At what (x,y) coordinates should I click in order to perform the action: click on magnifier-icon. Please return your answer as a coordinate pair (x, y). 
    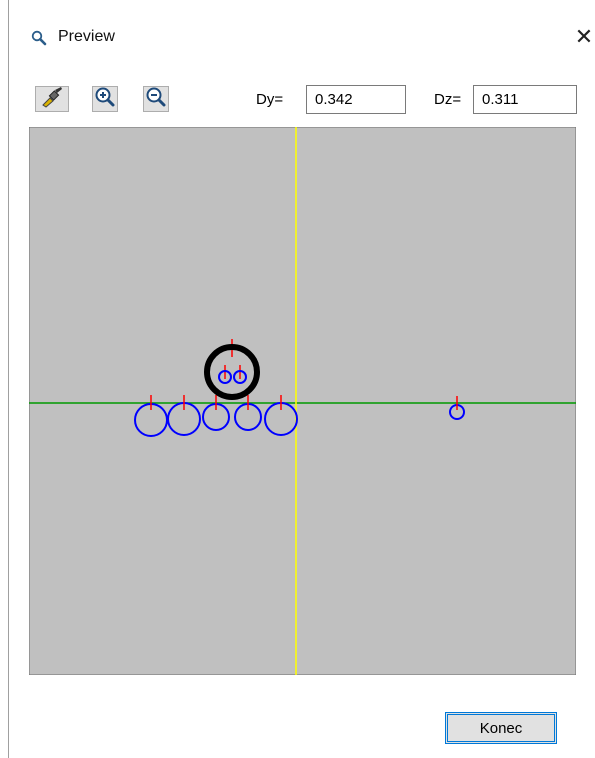
    Looking at the image, I should click on (39, 38).